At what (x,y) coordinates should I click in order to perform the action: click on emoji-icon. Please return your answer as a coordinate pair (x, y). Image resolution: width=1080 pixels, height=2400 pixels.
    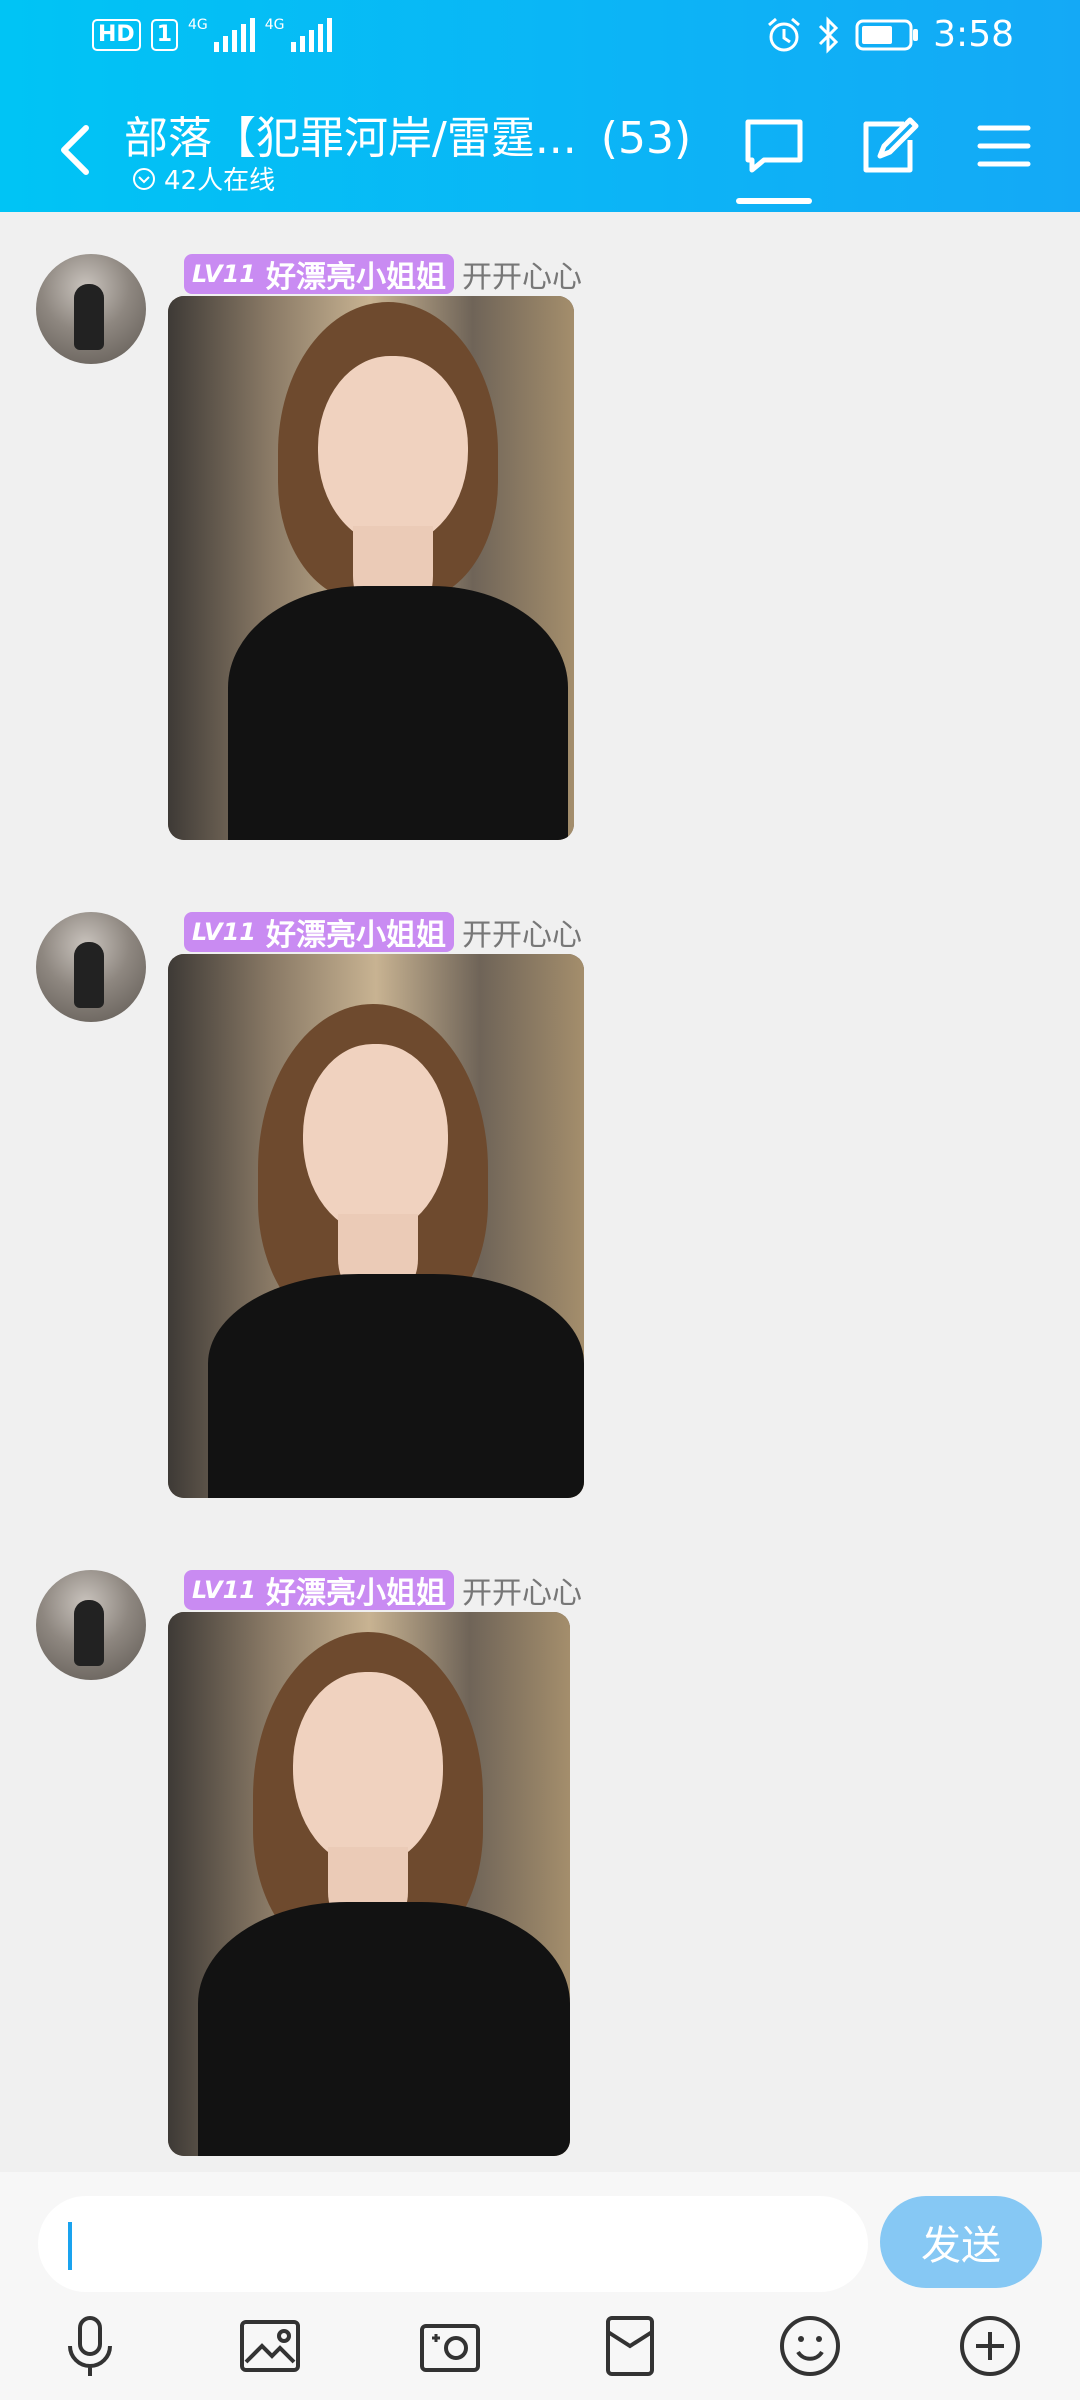
    Looking at the image, I should click on (810, 2346).